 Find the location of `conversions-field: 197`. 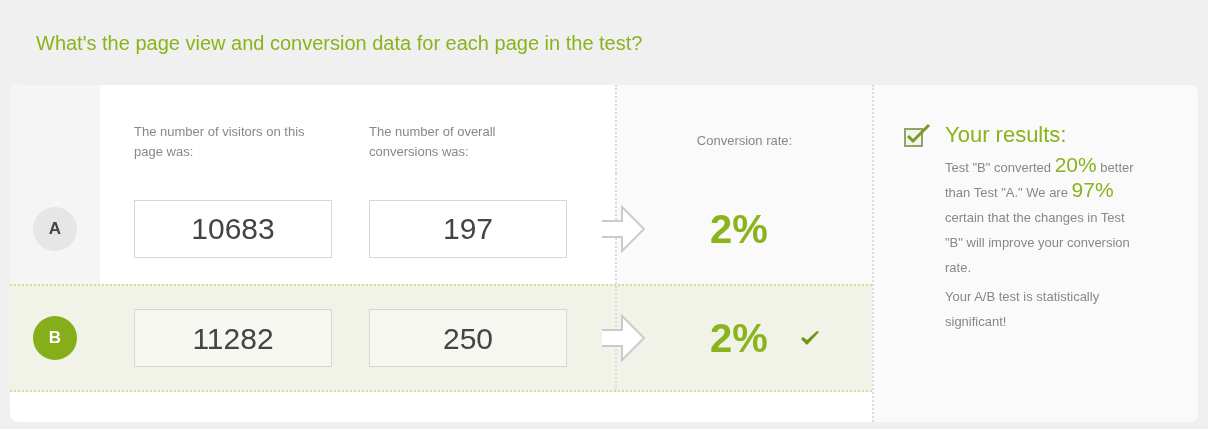

conversions-field: 197 is located at coordinates (468, 228).